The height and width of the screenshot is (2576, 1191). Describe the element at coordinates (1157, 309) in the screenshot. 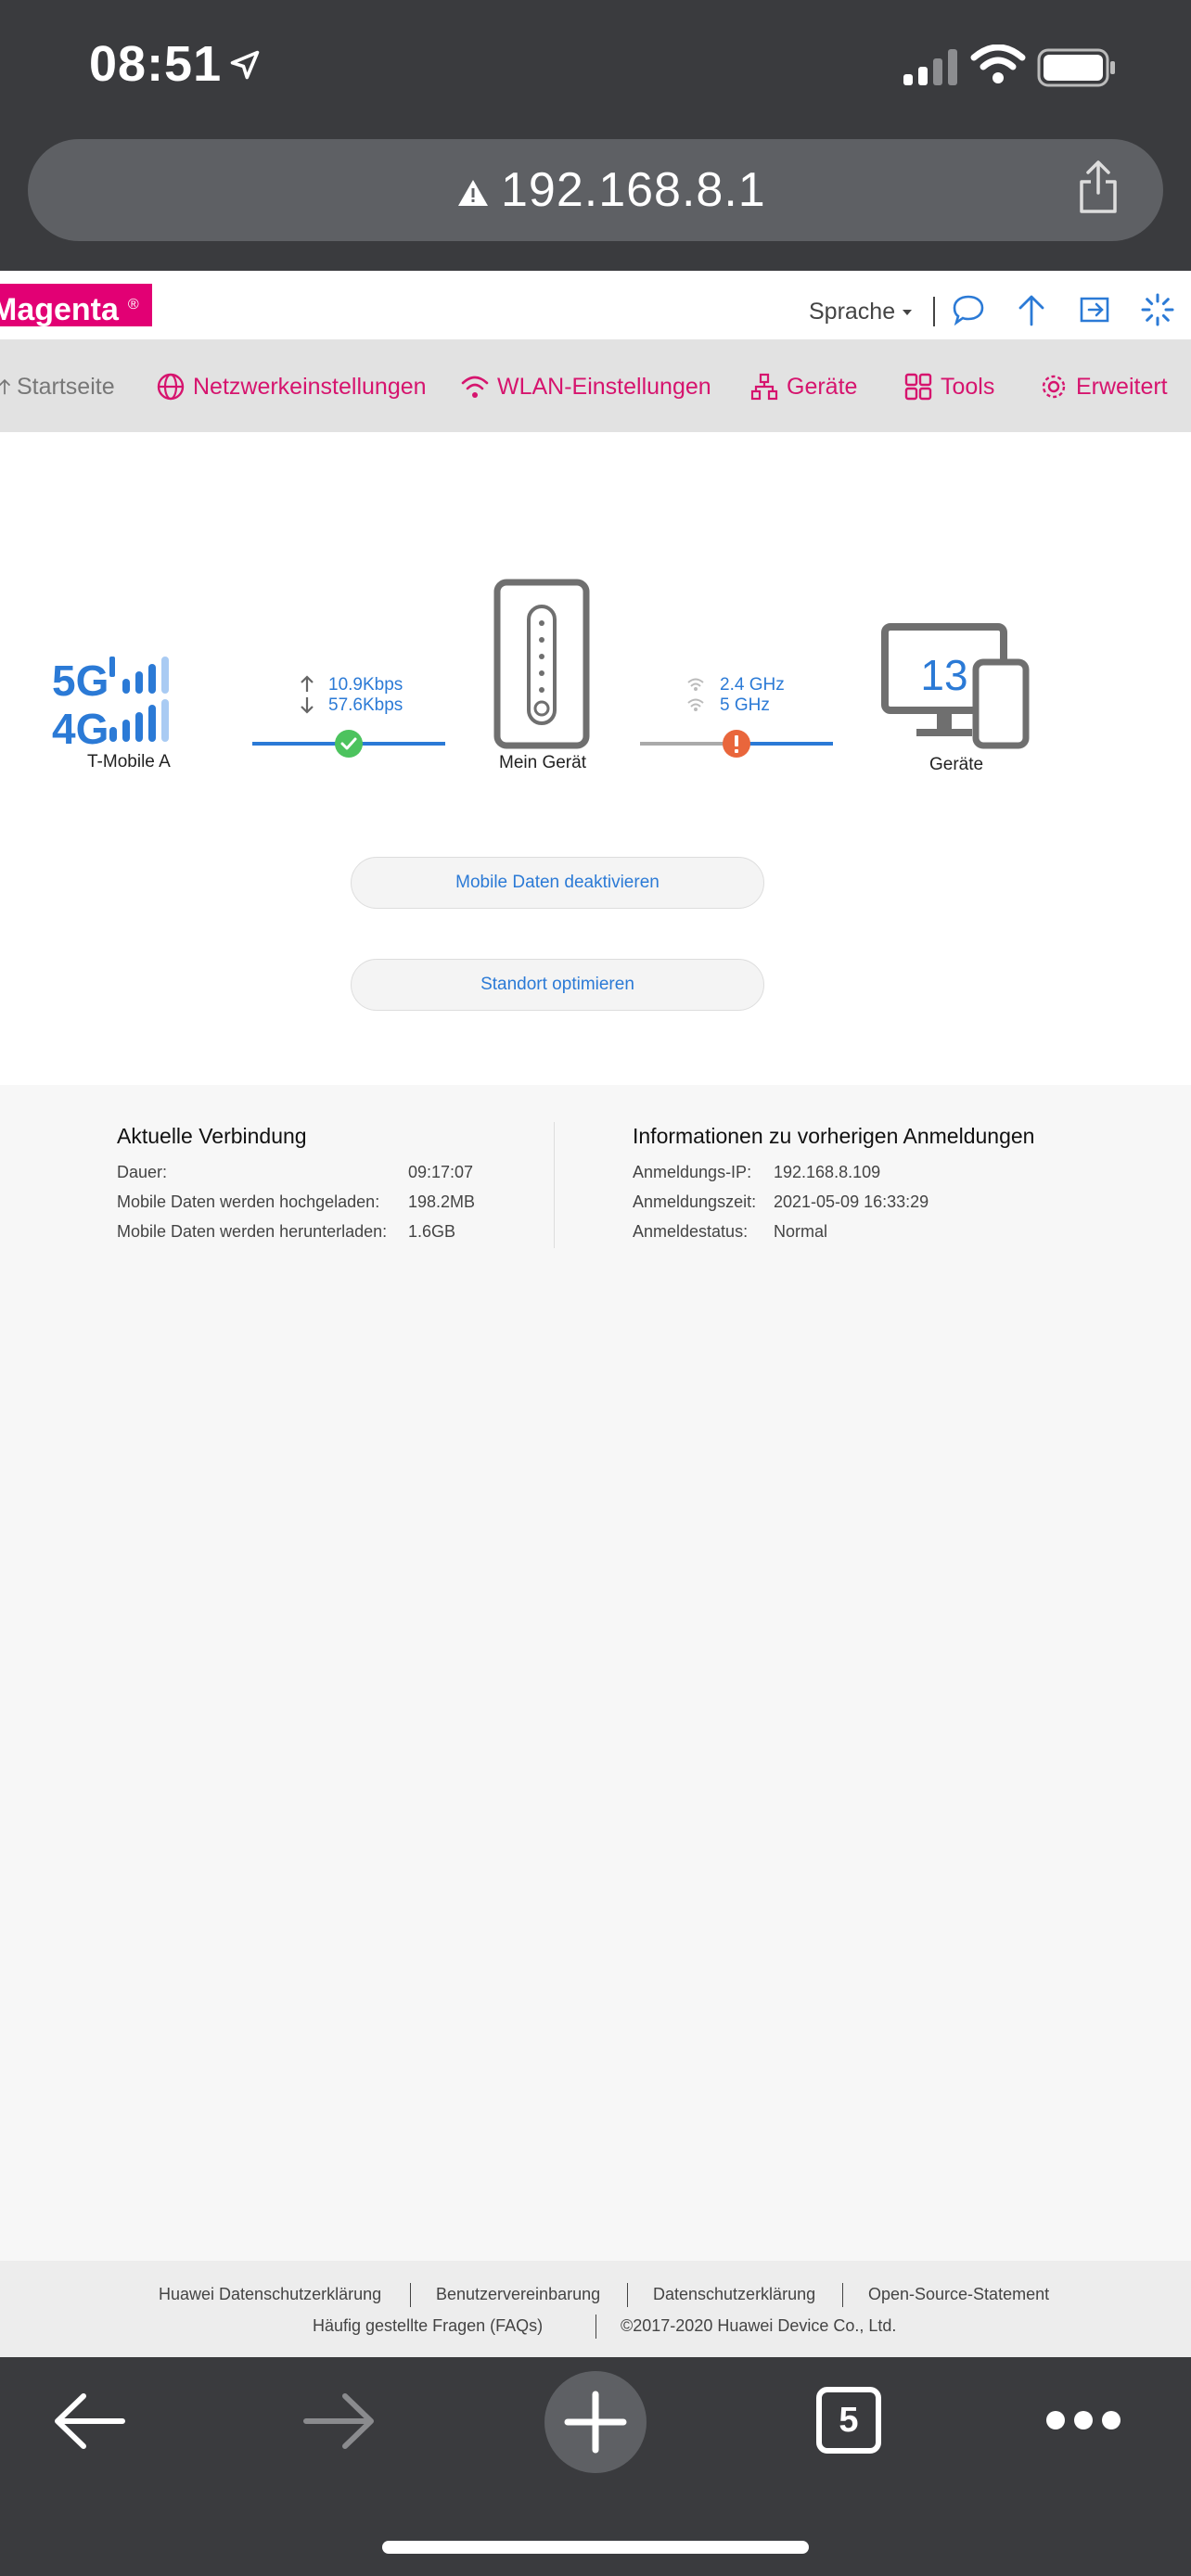

I see `loading-spinner-icon` at that location.